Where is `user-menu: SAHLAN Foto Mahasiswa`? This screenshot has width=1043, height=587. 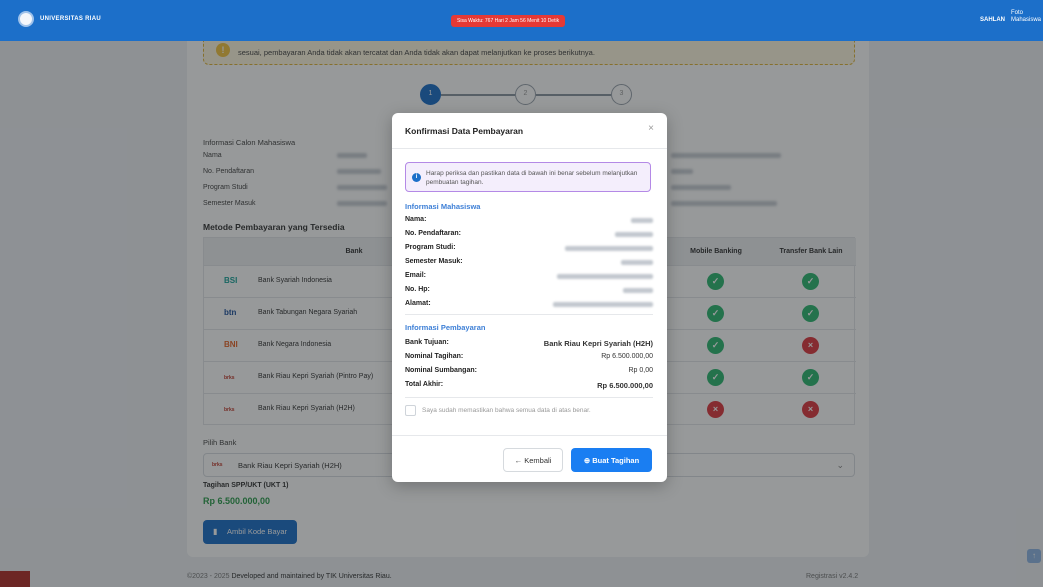 user-menu: SAHLAN Foto Mahasiswa is located at coordinates (1011, 20).